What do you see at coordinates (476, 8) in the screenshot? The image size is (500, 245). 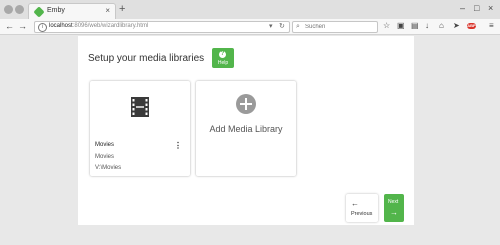 I see `maximize-icon: □` at bounding box center [476, 8].